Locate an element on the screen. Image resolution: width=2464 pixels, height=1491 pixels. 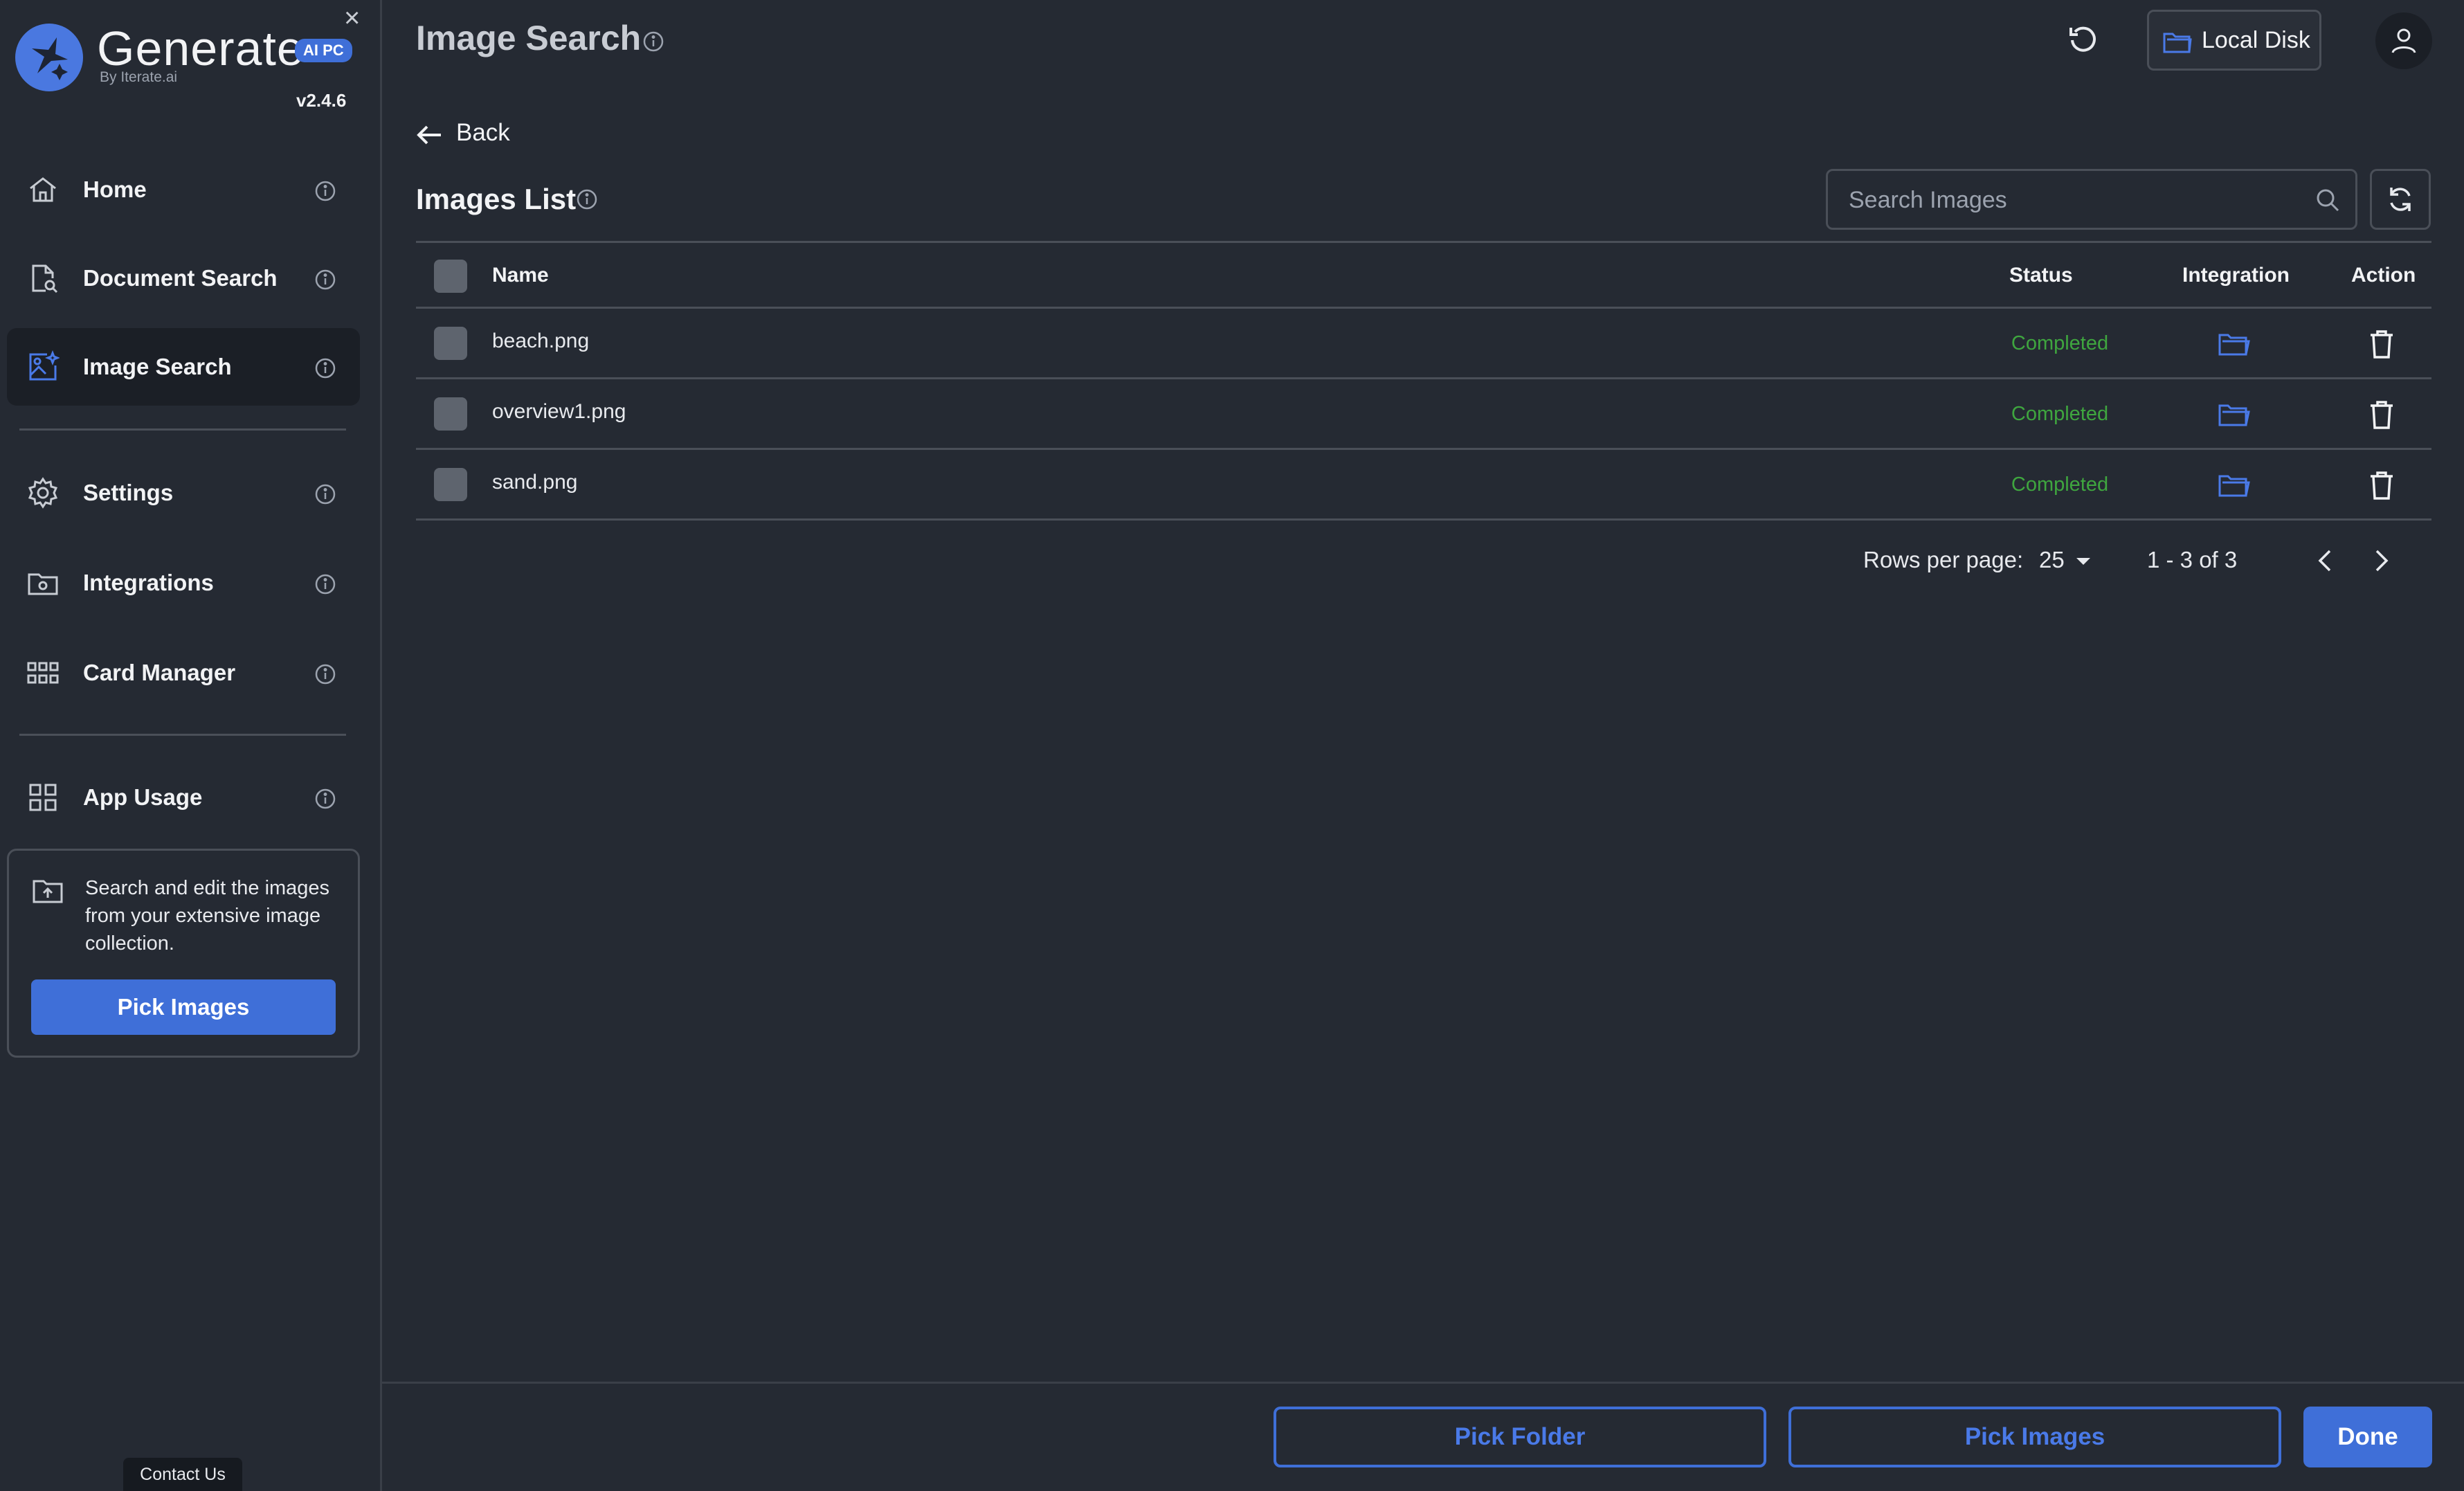
document-search-icon is located at coordinates (45, 278).